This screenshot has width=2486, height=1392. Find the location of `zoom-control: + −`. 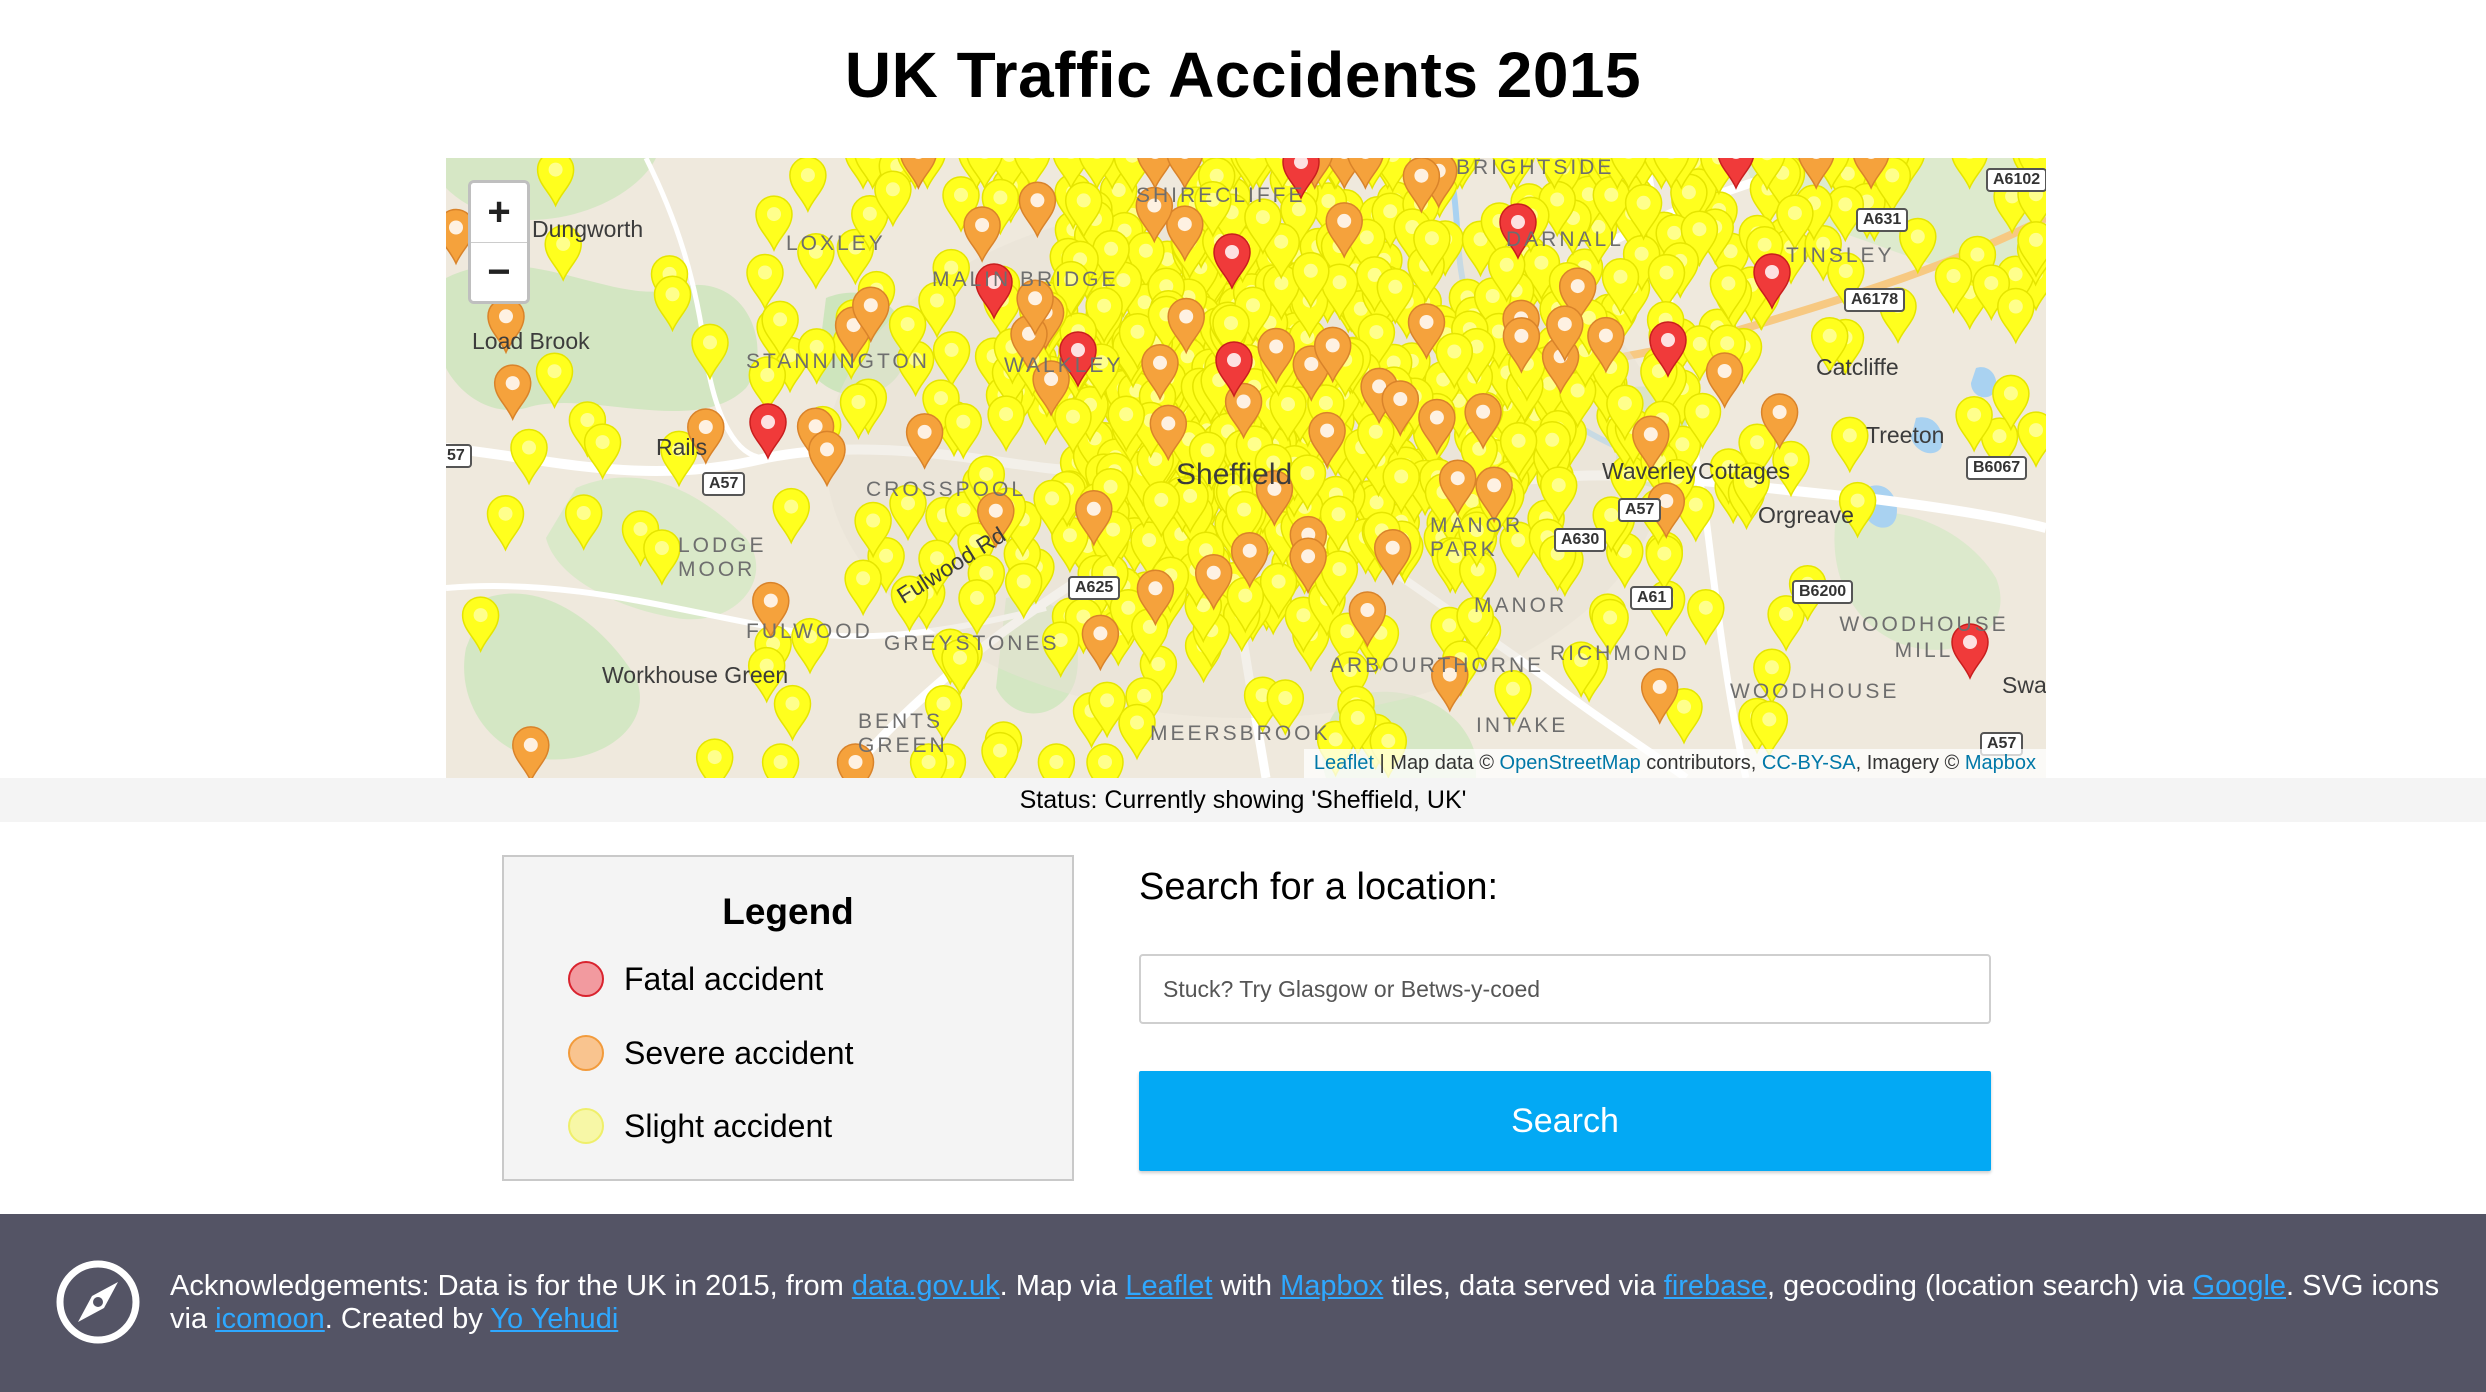

zoom-control: + − is located at coordinates (499, 242).